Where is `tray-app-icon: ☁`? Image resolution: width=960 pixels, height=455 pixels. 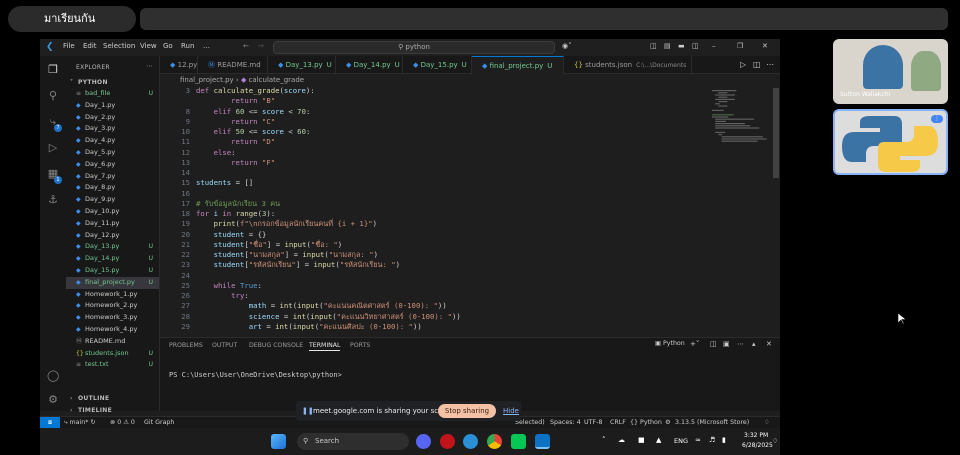
tray-app-icon: ☁ is located at coordinates (621, 440).